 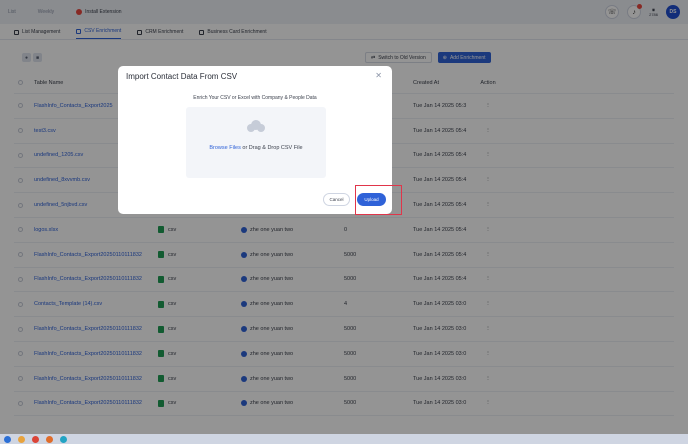 I want to click on start-icon, so click(x=7, y=439).